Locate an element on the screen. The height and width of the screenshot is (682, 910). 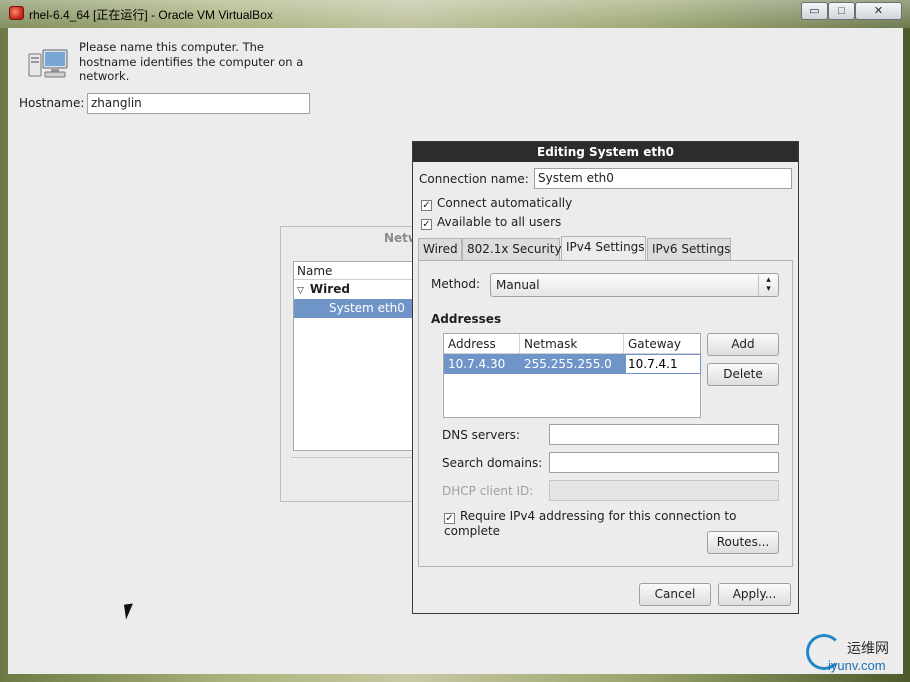
connection-name-input: System eth0 is located at coordinates (663, 178).